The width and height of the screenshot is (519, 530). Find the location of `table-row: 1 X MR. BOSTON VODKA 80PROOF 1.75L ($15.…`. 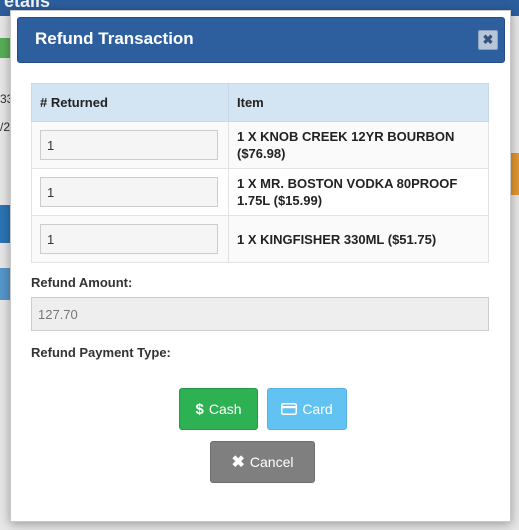

table-row: 1 X MR. BOSTON VODKA 80PROOF 1.75L ($15.… is located at coordinates (260, 192).